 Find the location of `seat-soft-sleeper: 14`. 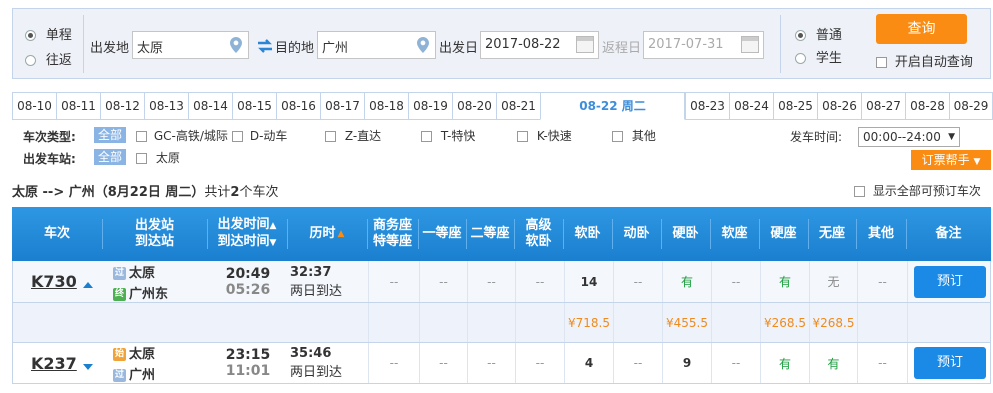

seat-soft-sleeper: 14 is located at coordinates (588, 281).